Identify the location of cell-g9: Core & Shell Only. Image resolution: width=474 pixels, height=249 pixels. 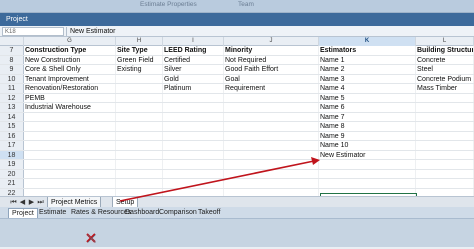
(70, 69).